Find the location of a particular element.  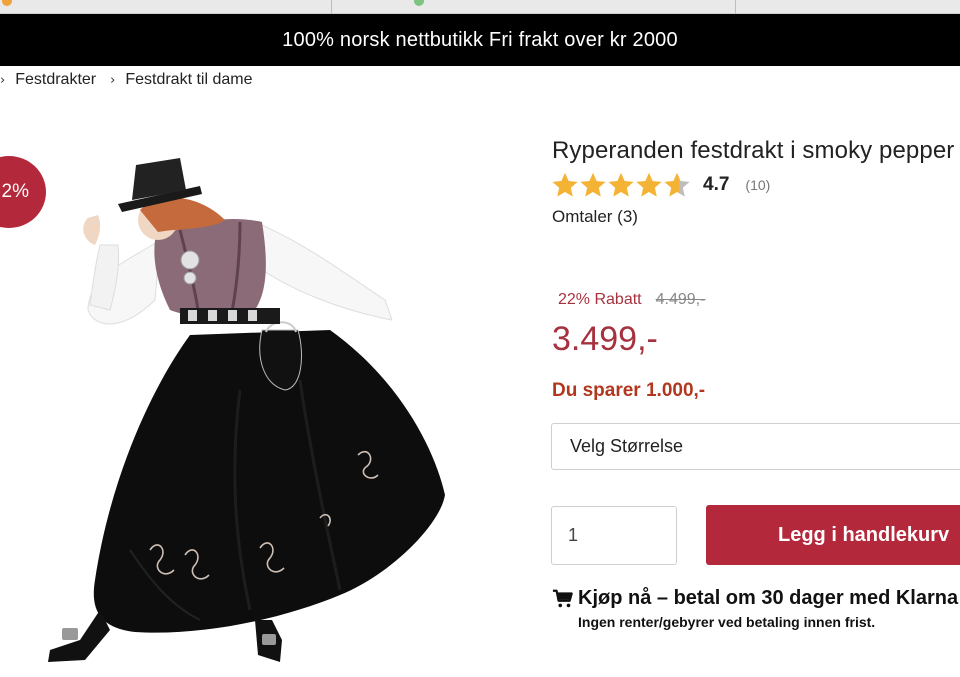

current-price: 3.499,- is located at coordinates (605, 339).